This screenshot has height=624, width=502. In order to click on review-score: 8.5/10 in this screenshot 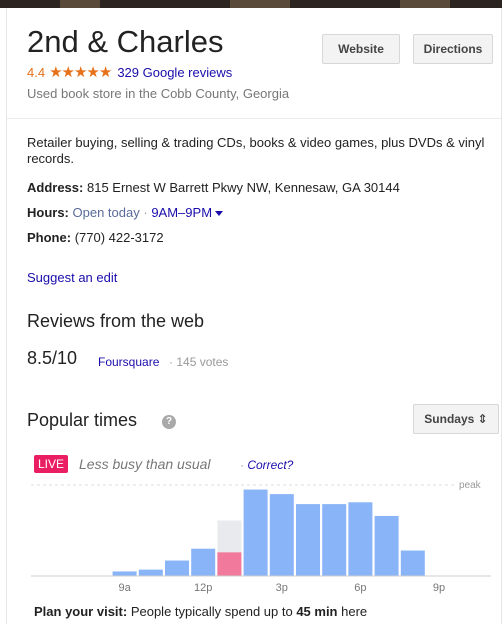, I will do `click(52, 358)`.